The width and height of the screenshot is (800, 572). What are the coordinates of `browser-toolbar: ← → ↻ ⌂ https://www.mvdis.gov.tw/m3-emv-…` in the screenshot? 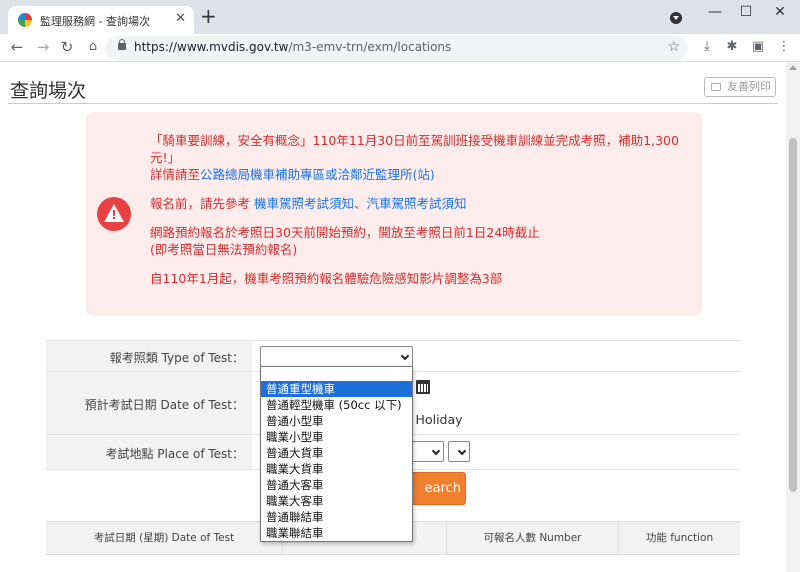 It's located at (400, 48).